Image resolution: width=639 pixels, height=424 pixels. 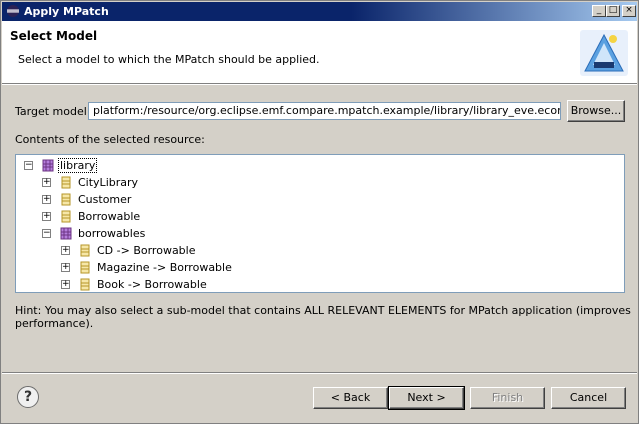 I want to click on next-button: Next >, so click(x=426, y=398).